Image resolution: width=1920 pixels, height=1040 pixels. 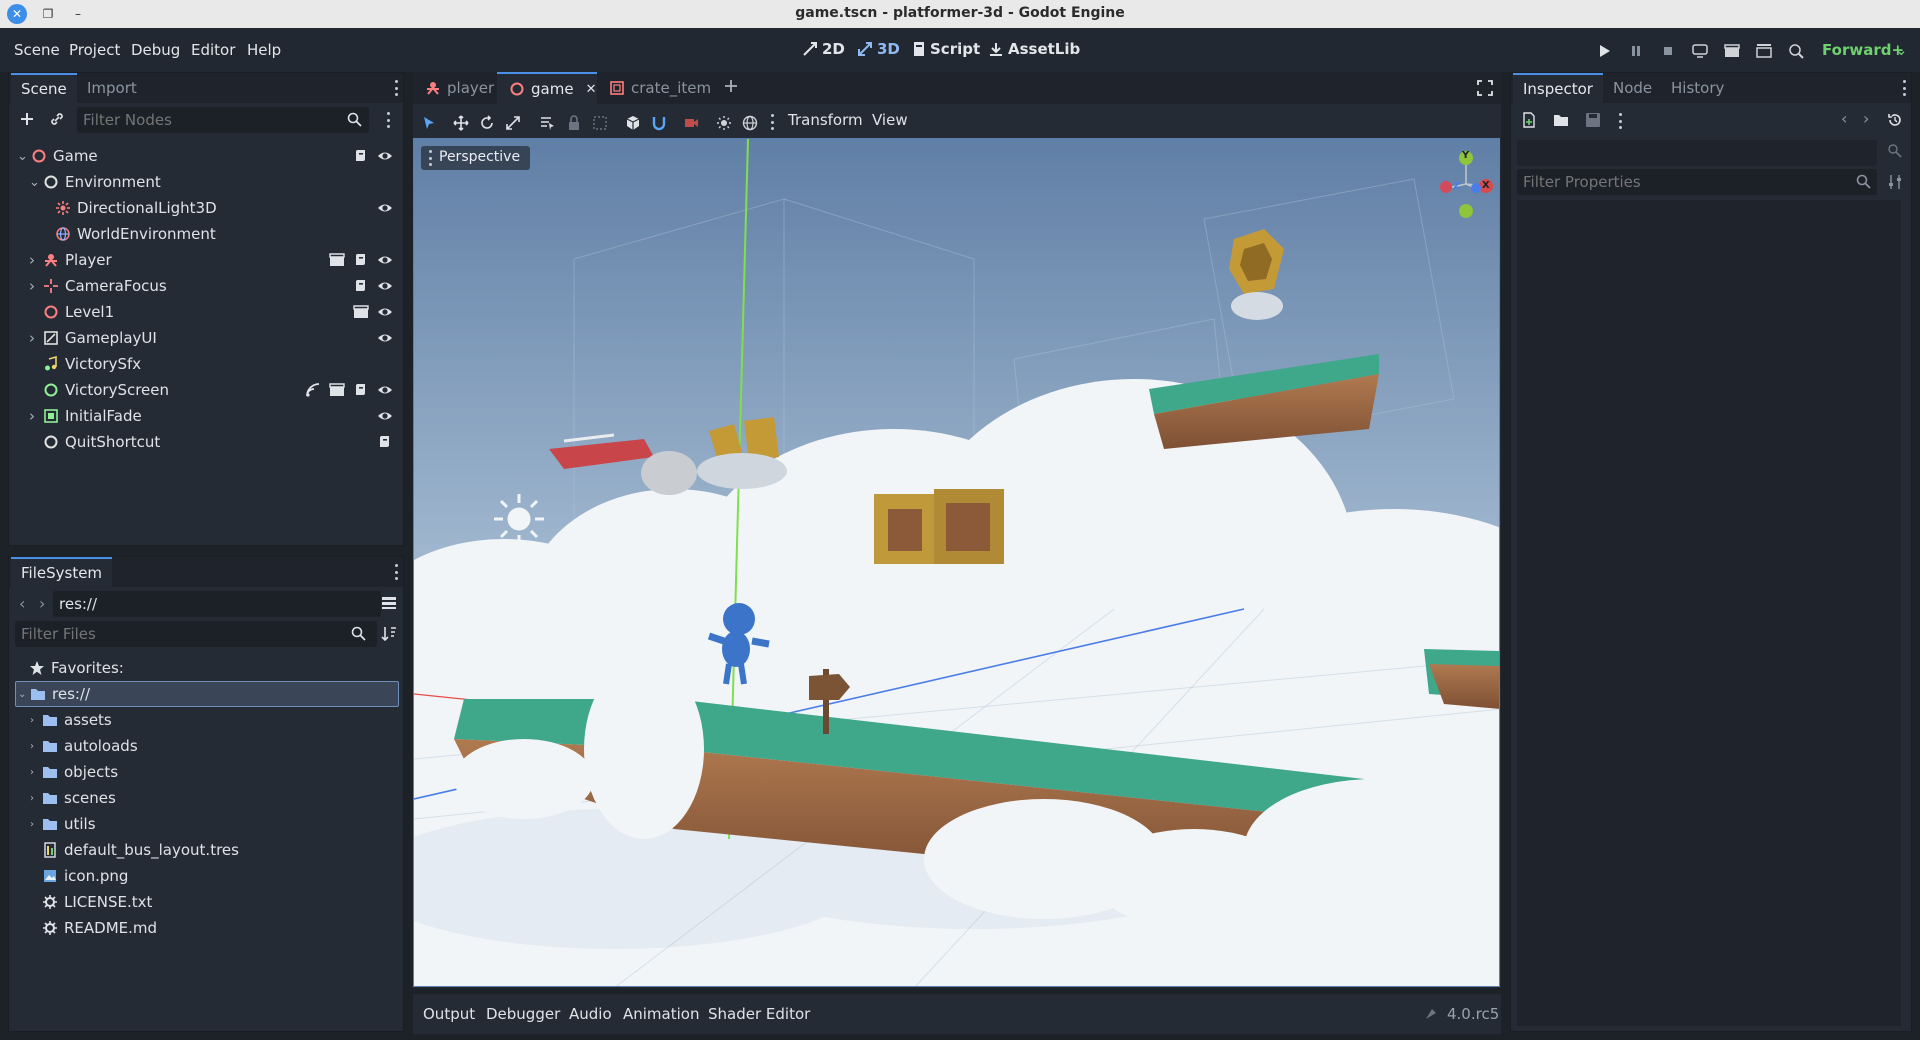 What do you see at coordinates (661, 1014) in the screenshot?
I see `tab-animation: Animation` at bounding box center [661, 1014].